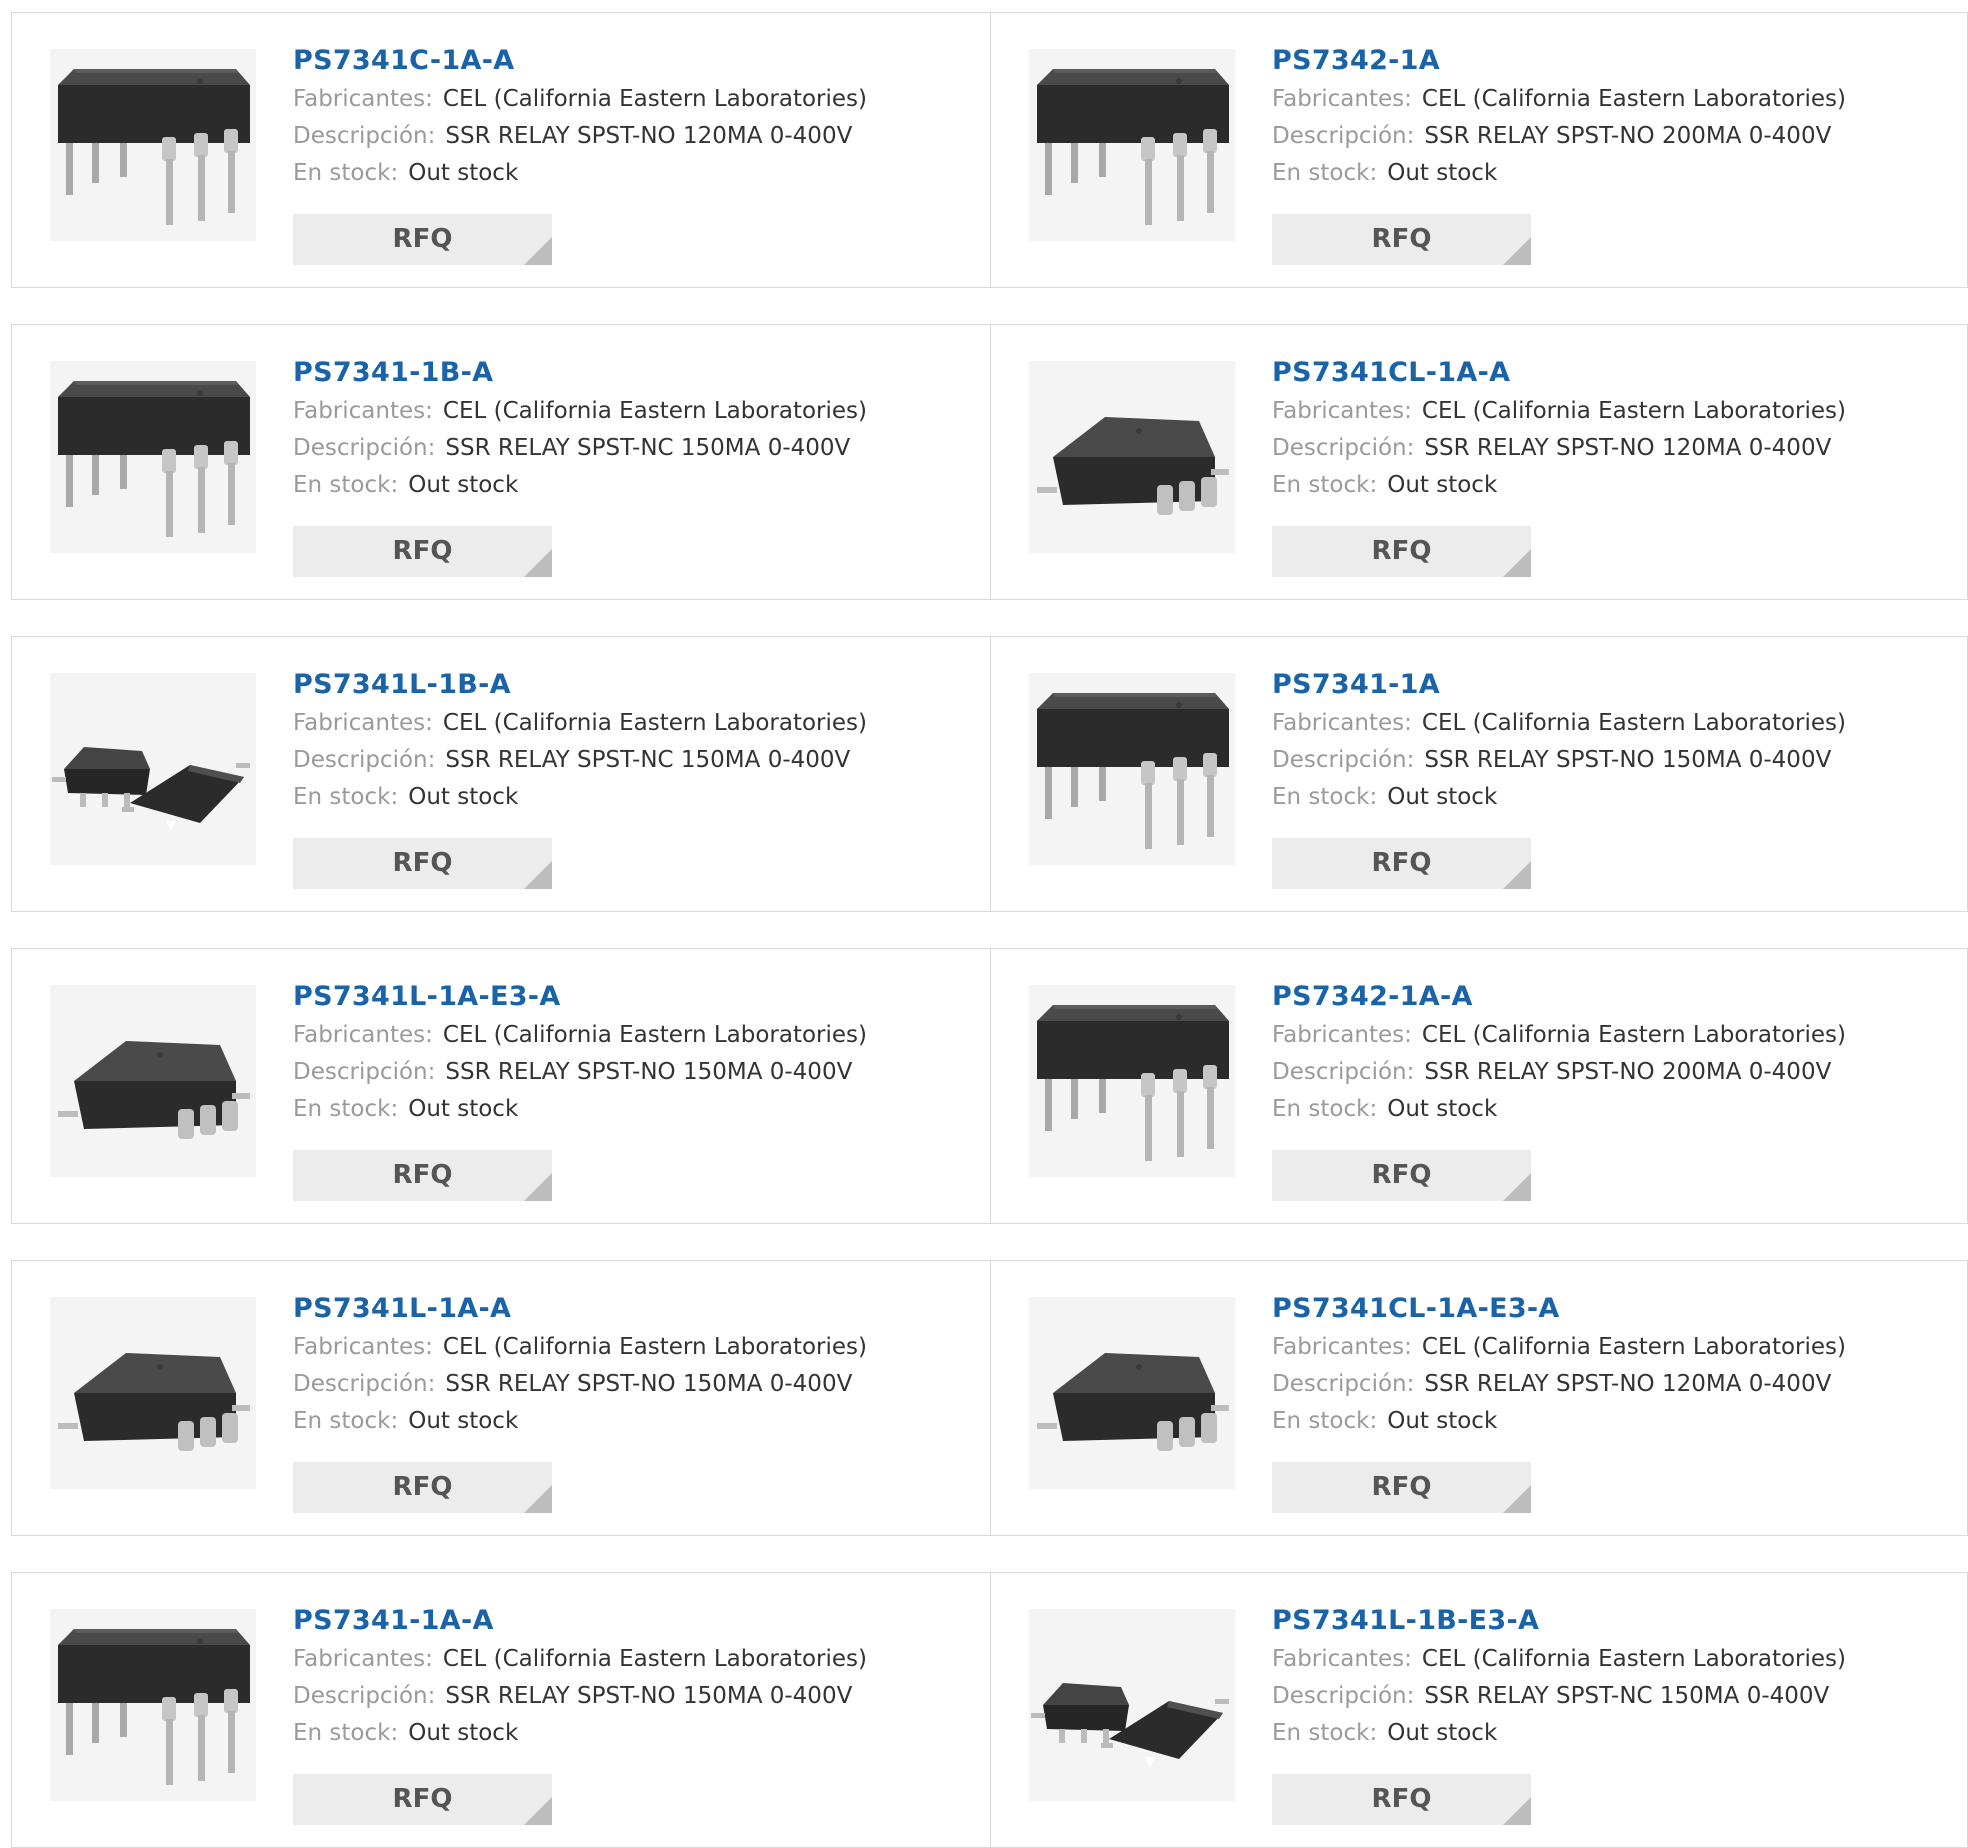 This screenshot has width=1968, height=1848. I want to click on part-number-link: PS7341L-1A-A, so click(623, 1309).